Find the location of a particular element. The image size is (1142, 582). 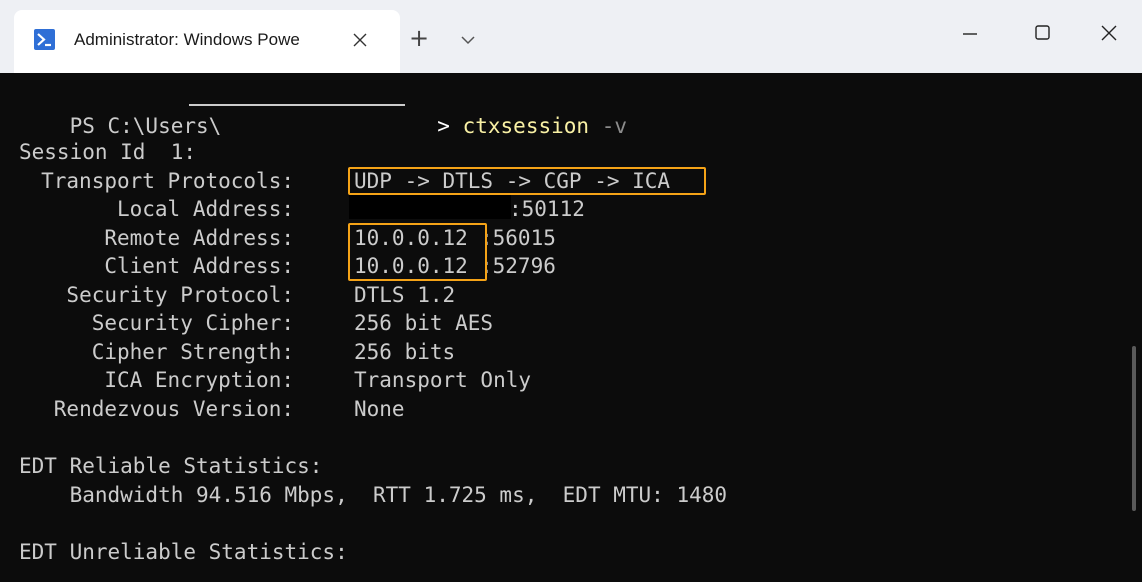

field-label-ica-encryption: ICA Encryption: is located at coordinates (199, 380).